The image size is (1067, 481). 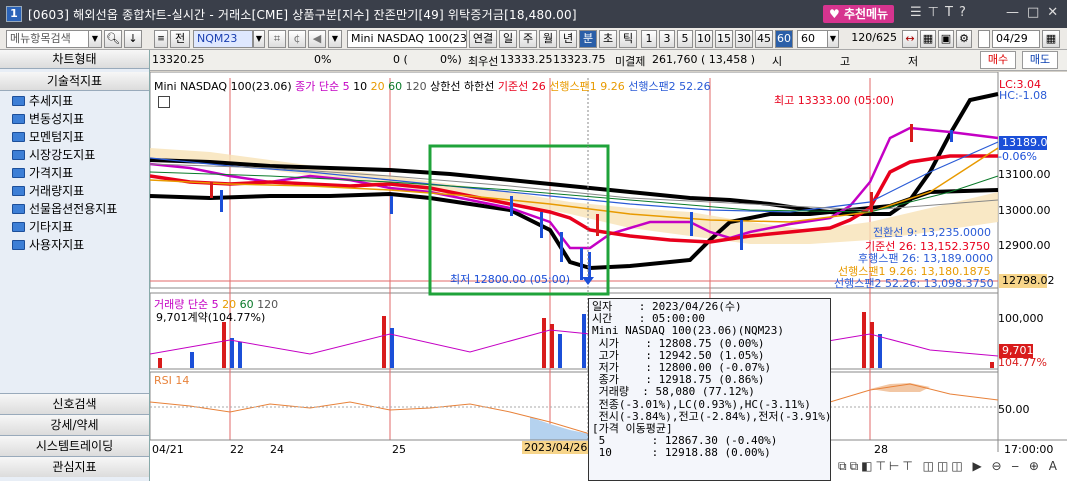 I want to click on list-item: 사용자지표, so click(x=74, y=245).